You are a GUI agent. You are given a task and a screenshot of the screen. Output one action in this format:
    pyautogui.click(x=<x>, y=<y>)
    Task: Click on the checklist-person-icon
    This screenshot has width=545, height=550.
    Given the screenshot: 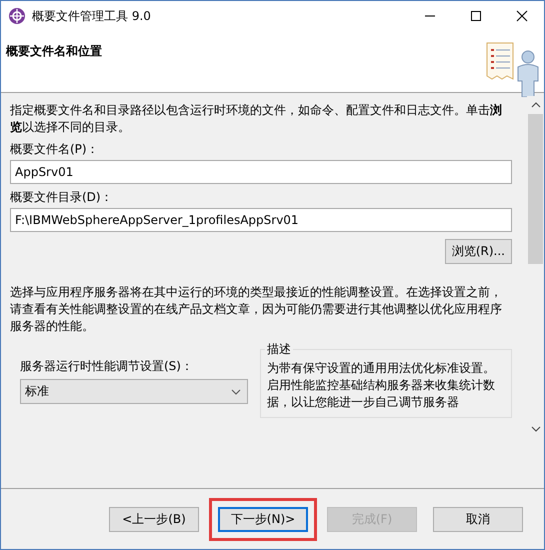 What is the action you would take?
    pyautogui.click(x=513, y=69)
    